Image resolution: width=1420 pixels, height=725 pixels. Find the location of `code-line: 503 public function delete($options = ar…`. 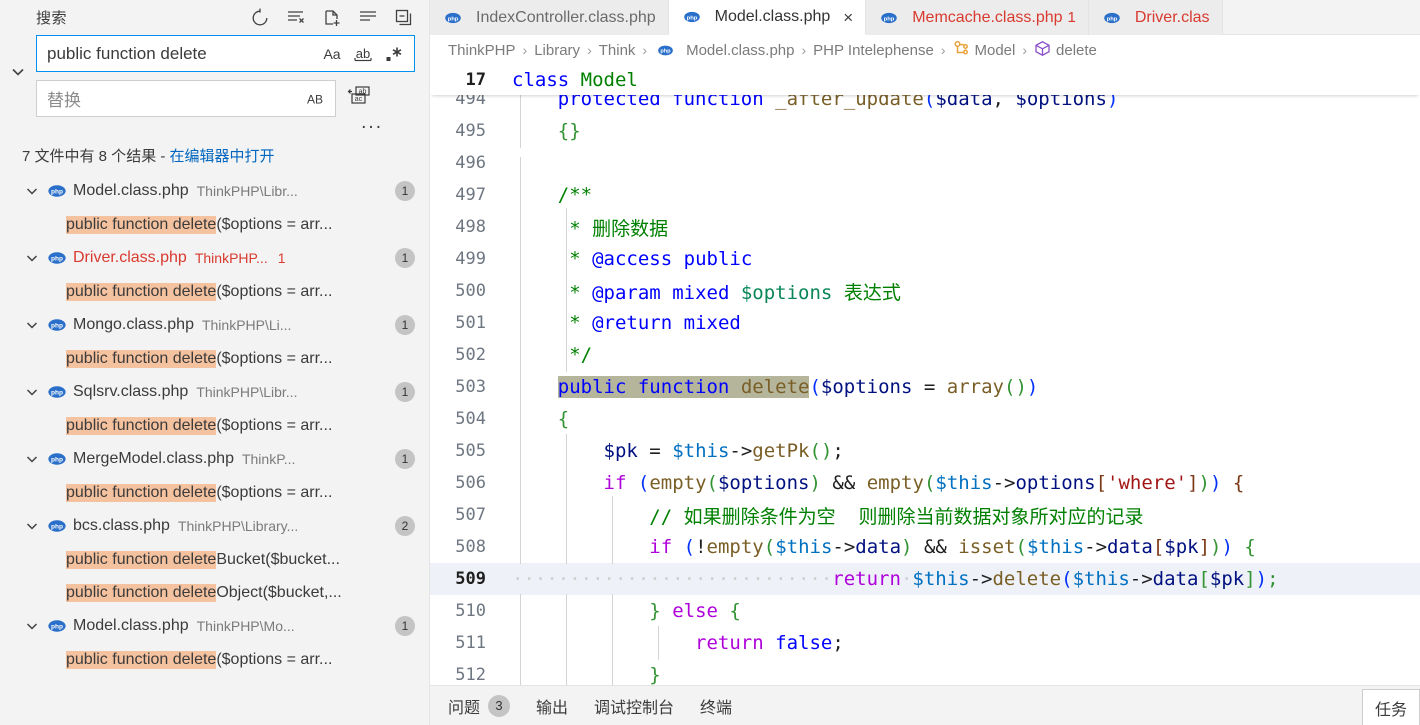

code-line: 503 public function delete($options = ar… is located at coordinates (925, 387).